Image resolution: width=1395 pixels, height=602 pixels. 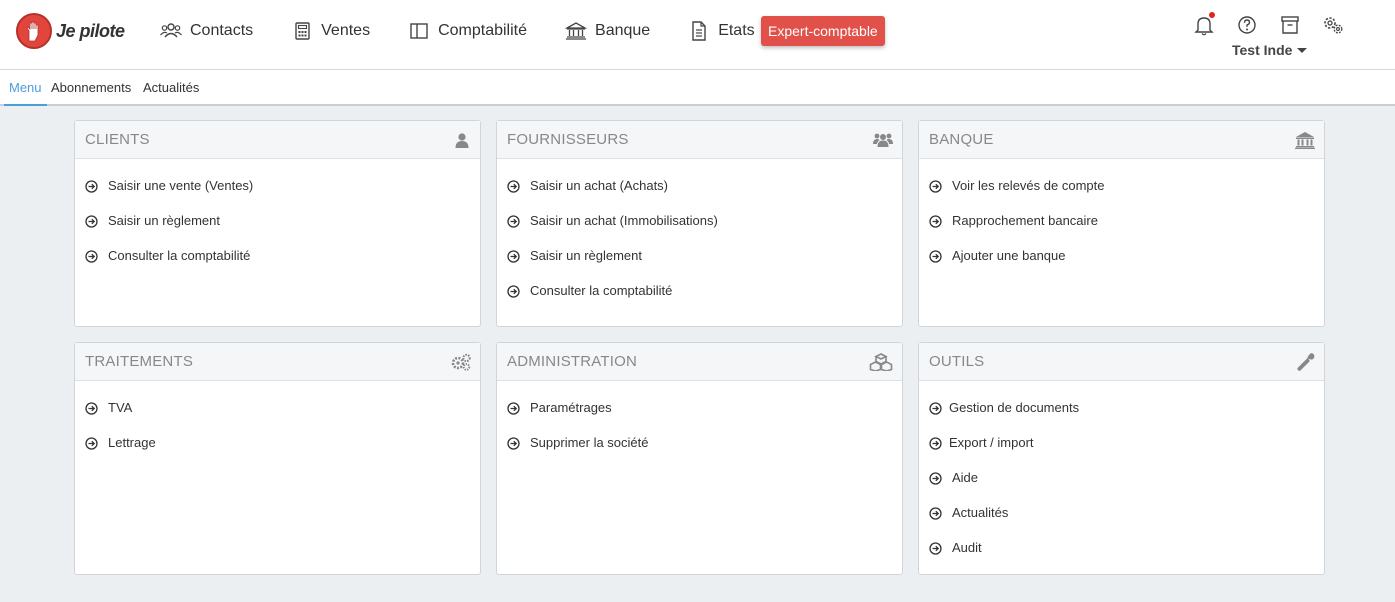 I want to click on book-icon, so click(x=419, y=31).